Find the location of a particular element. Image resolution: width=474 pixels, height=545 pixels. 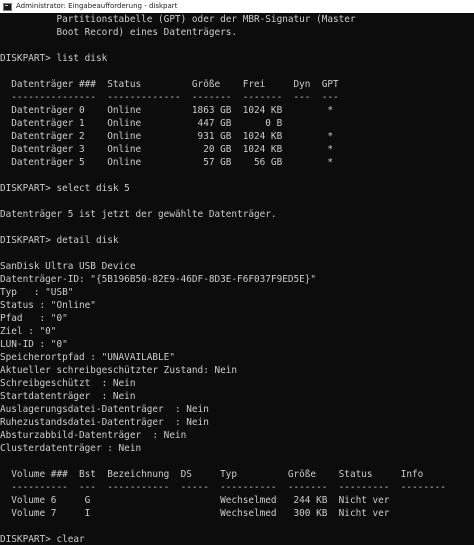

console-line: Pfad : "0" is located at coordinates (34, 318).